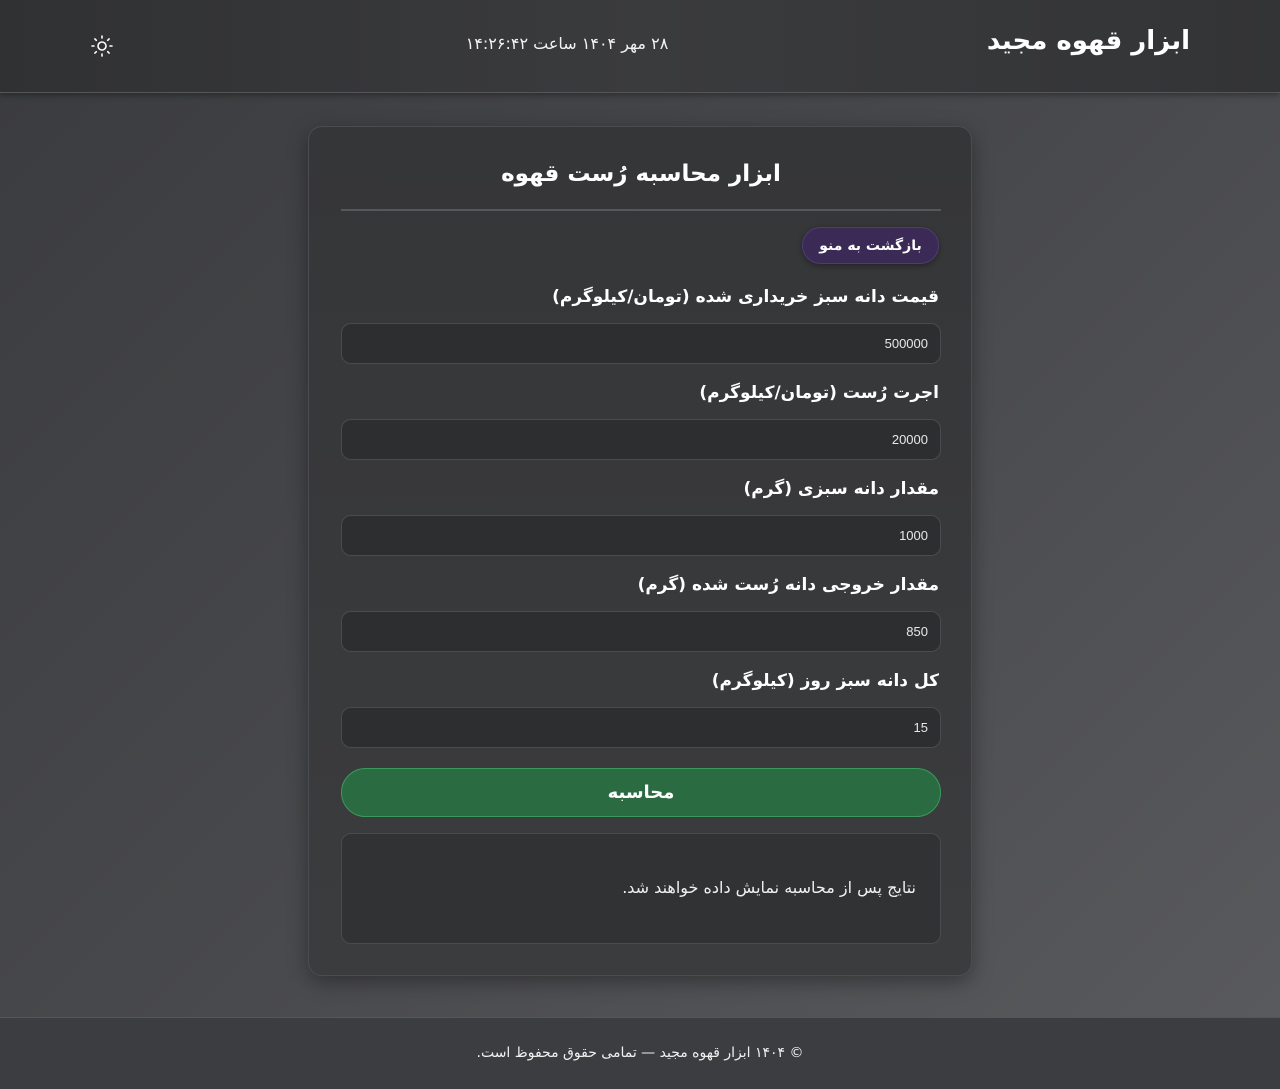 Image resolution: width=1280 pixels, height=1089 pixels. I want to click on datetime-display: ۲۸ مهر ۱۴۰۴ ساعت ۱۴:۲۶:۴۲, so click(567, 43).